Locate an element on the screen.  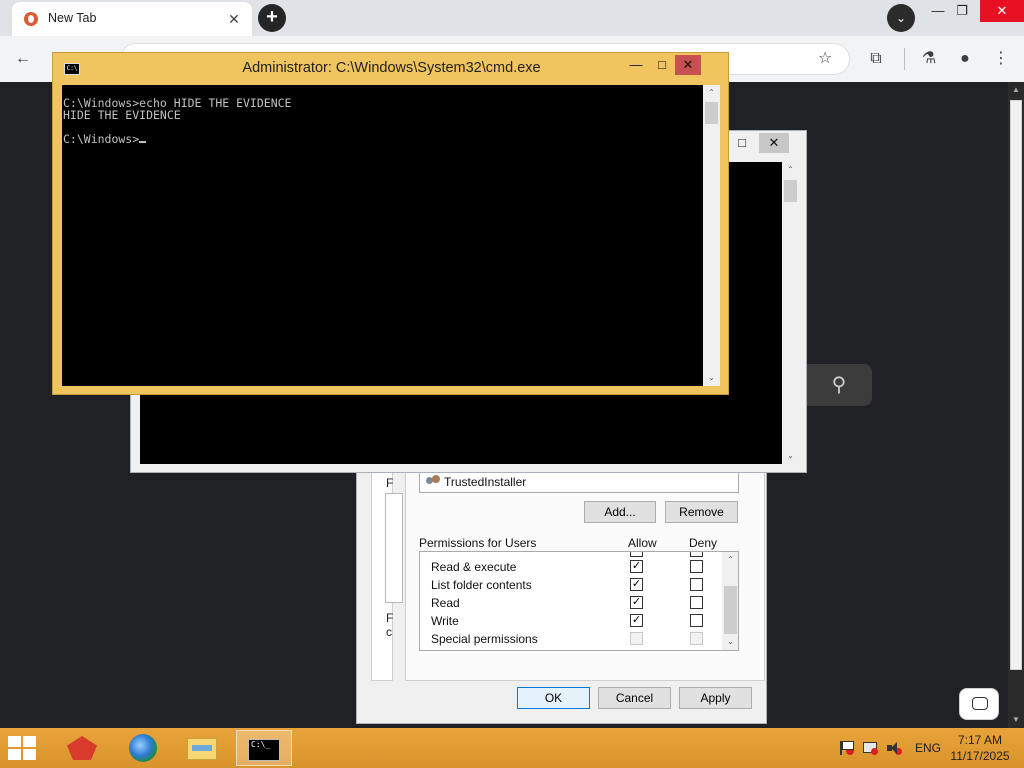
network-icon is located at coordinates (870, 748).